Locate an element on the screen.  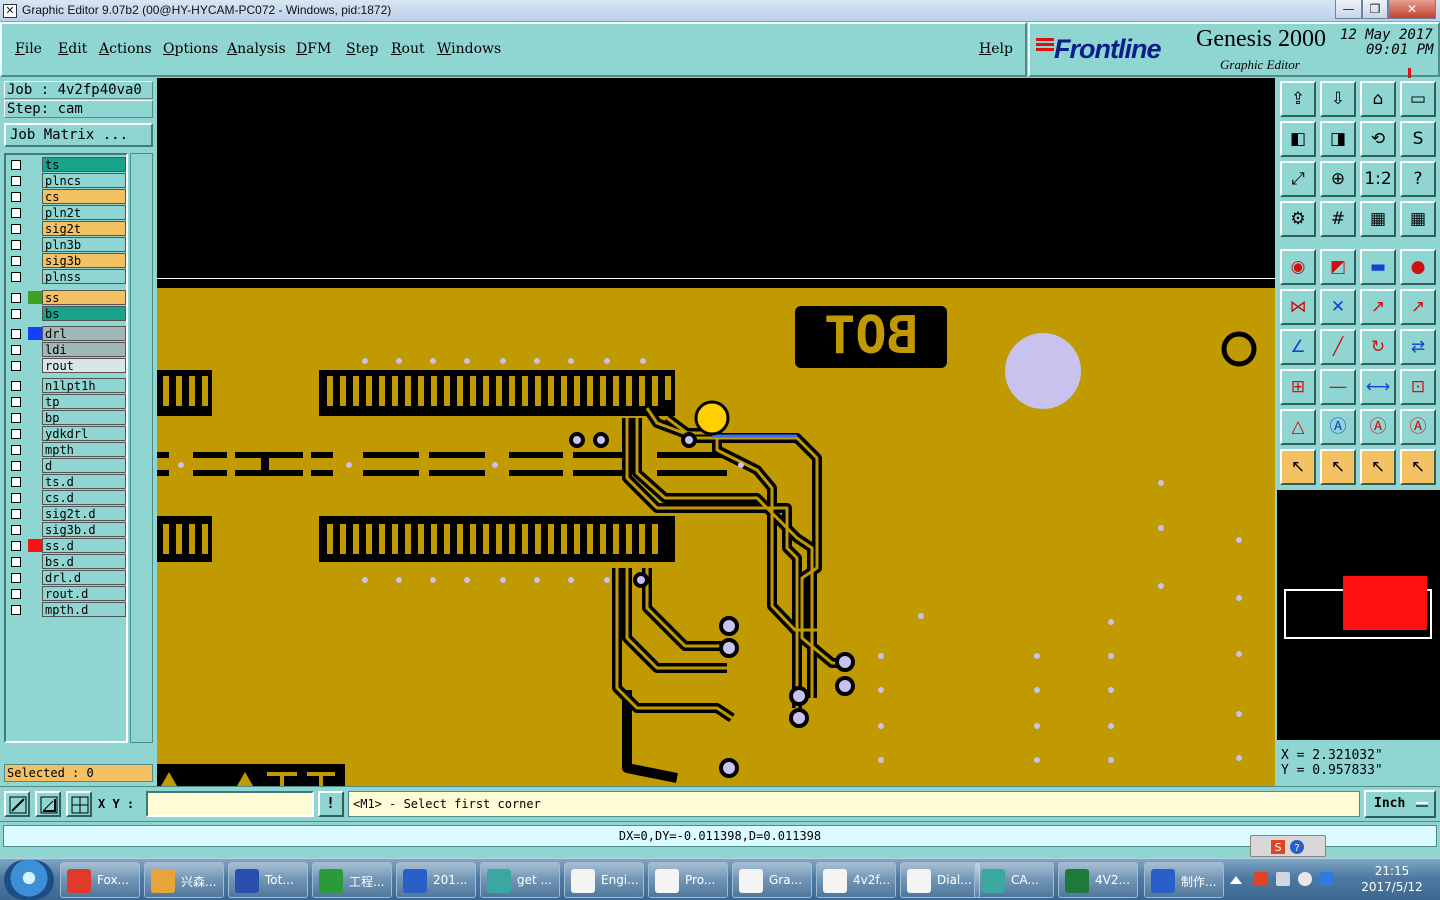
menu-options: Options is located at coordinates (190, 49).